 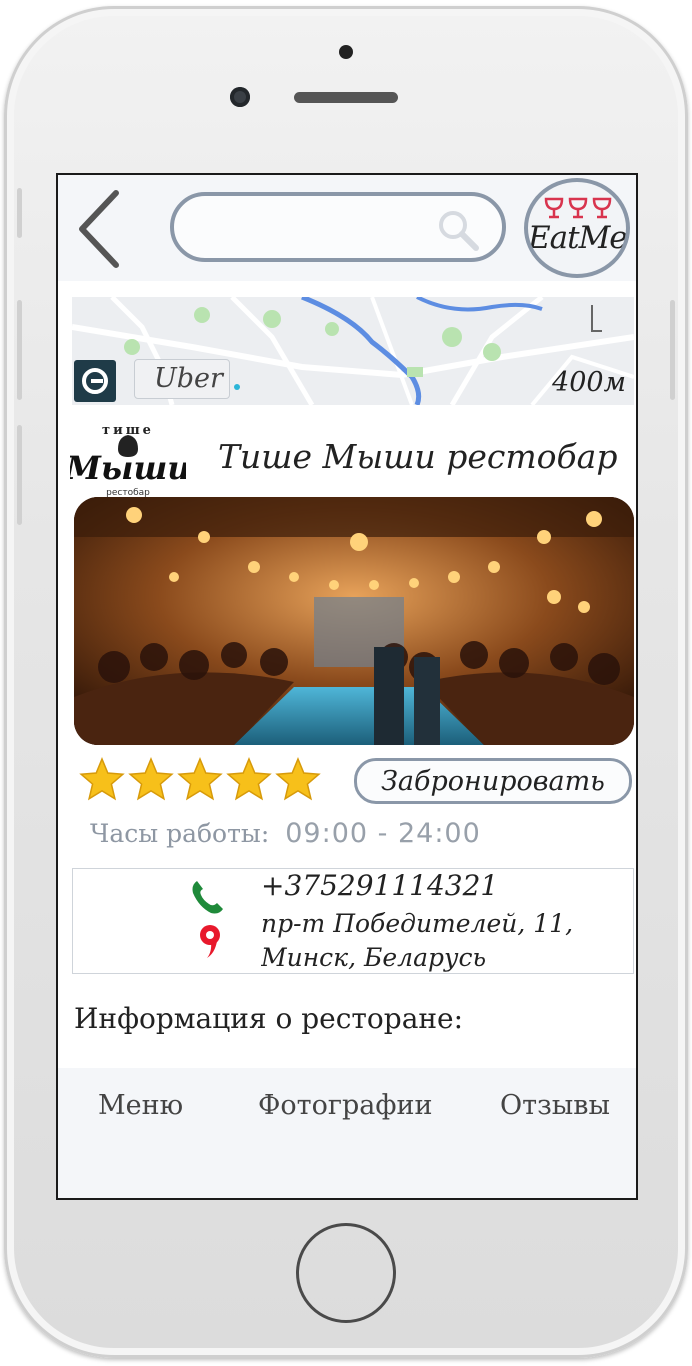 I want to click on info-heading: Информация о ресторане:, so click(x=269, y=1018).